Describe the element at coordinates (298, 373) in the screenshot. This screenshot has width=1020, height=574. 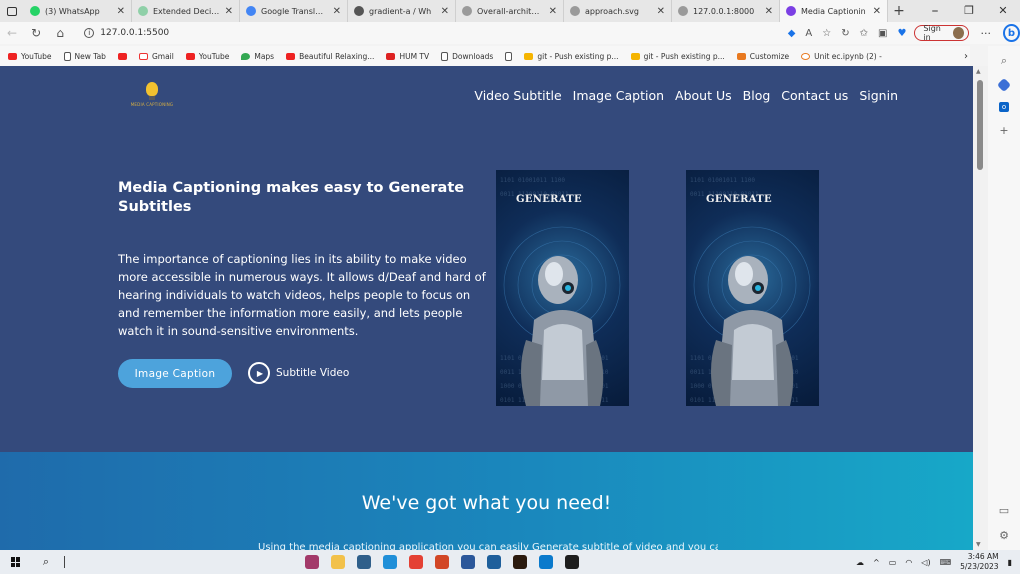
I see `subtitle-video-button: ▶ Subtitle Video` at that location.